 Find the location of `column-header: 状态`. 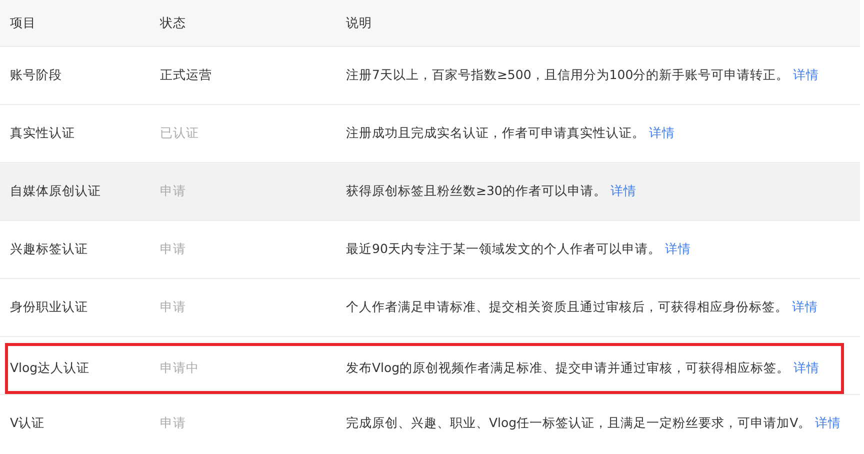

column-header: 状态 is located at coordinates (173, 23).